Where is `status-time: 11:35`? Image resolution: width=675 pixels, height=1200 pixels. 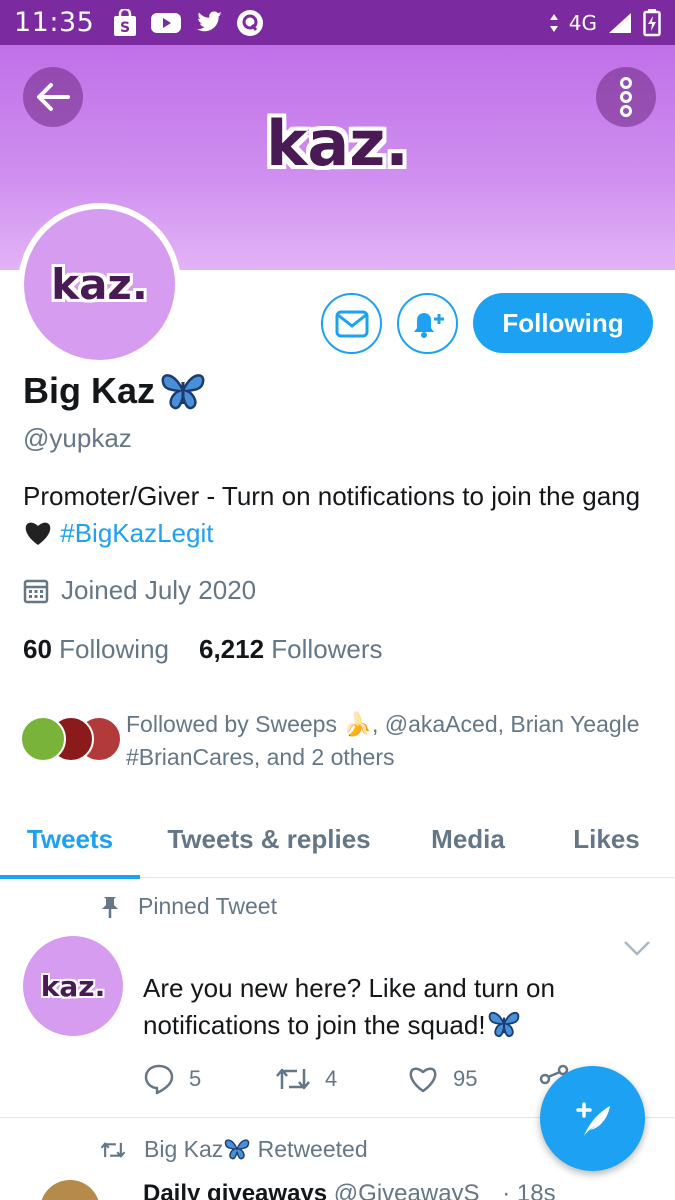 status-time: 11:35 is located at coordinates (54, 22).